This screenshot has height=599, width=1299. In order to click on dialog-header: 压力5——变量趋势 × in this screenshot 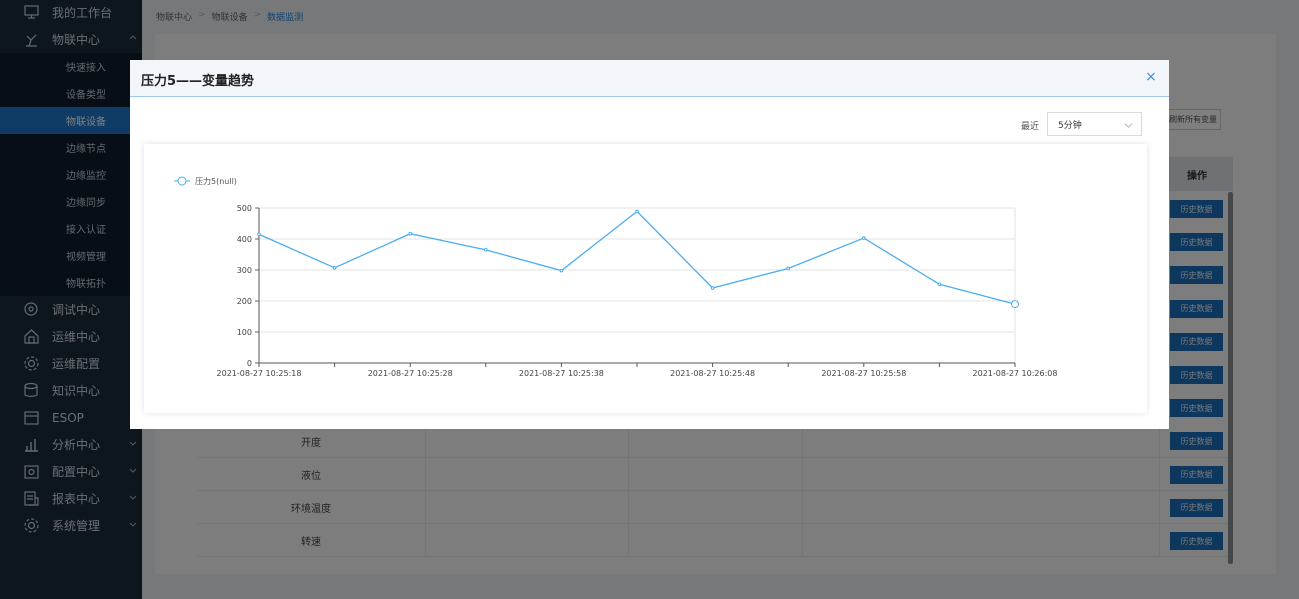, I will do `click(649, 78)`.